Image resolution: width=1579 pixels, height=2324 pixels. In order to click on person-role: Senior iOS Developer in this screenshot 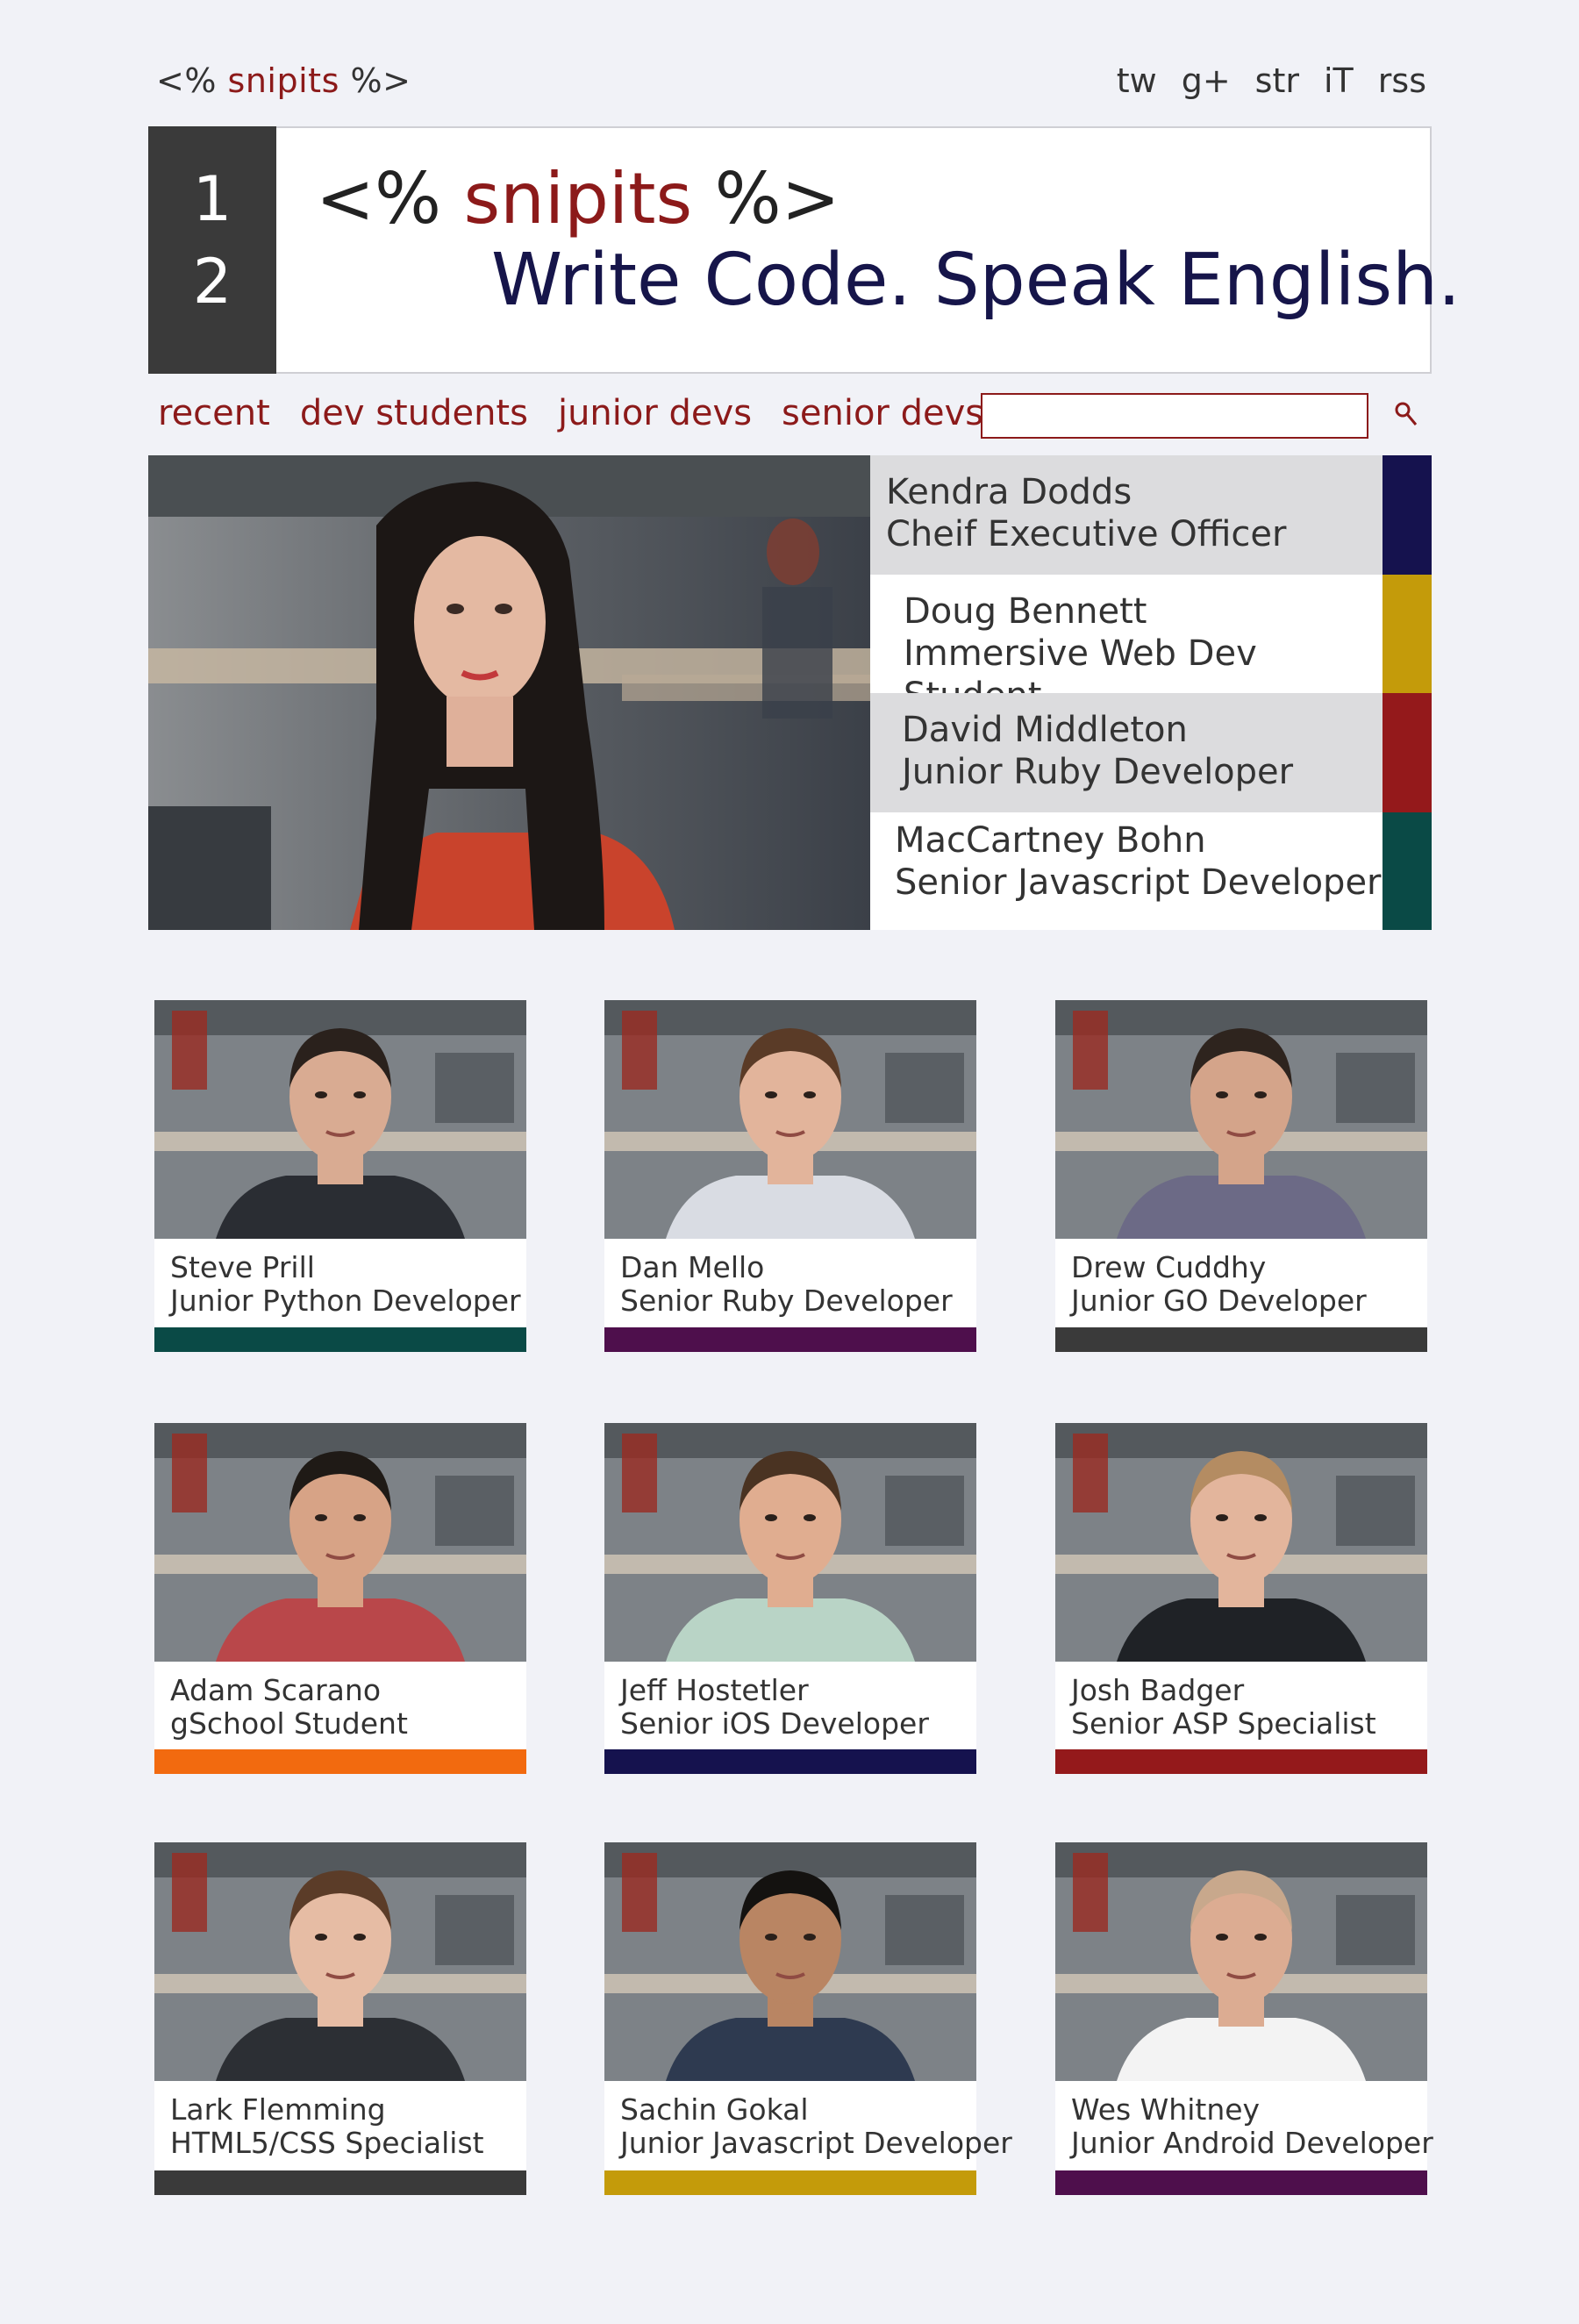, I will do `click(774, 1723)`.